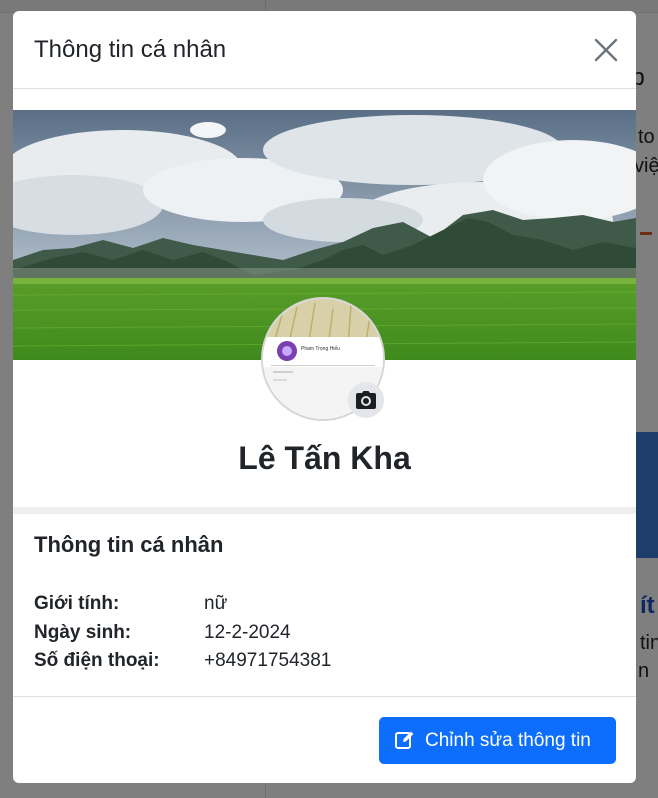 The height and width of the screenshot is (798, 658). What do you see at coordinates (404, 740) in the screenshot?
I see `edit-icon` at bounding box center [404, 740].